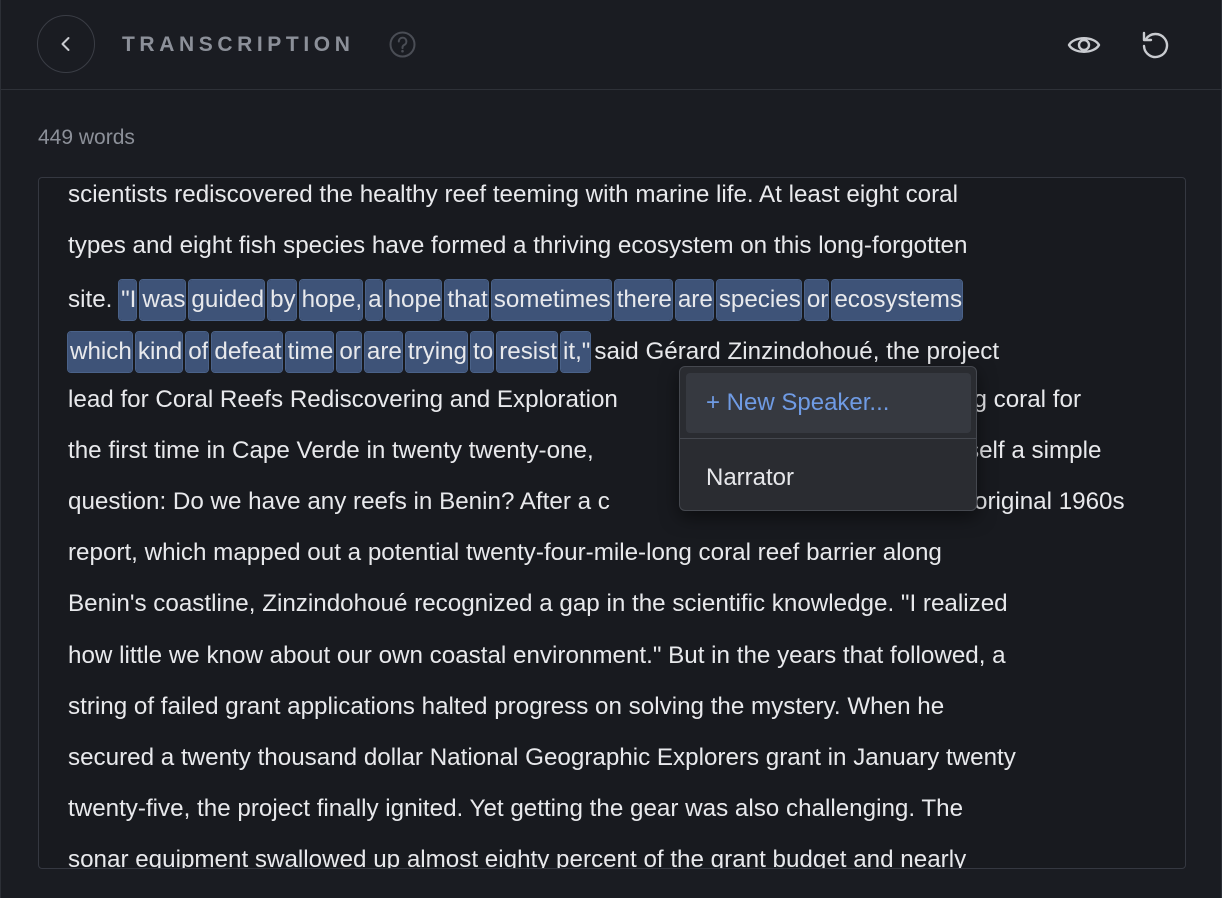 This screenshot has height=898, width=1222. Describe the element at coordinates (402, 44) in the screenshot. I see `help-icon` at that location.